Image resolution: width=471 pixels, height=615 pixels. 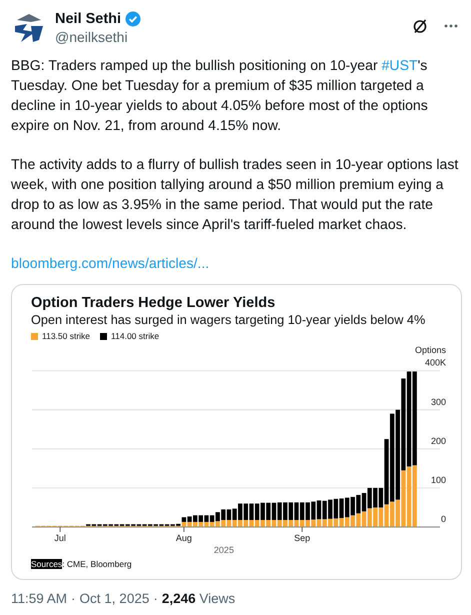 I want to click on chart-title: Option Traders Hedge Lower Yields, so click(x=153, y=303).